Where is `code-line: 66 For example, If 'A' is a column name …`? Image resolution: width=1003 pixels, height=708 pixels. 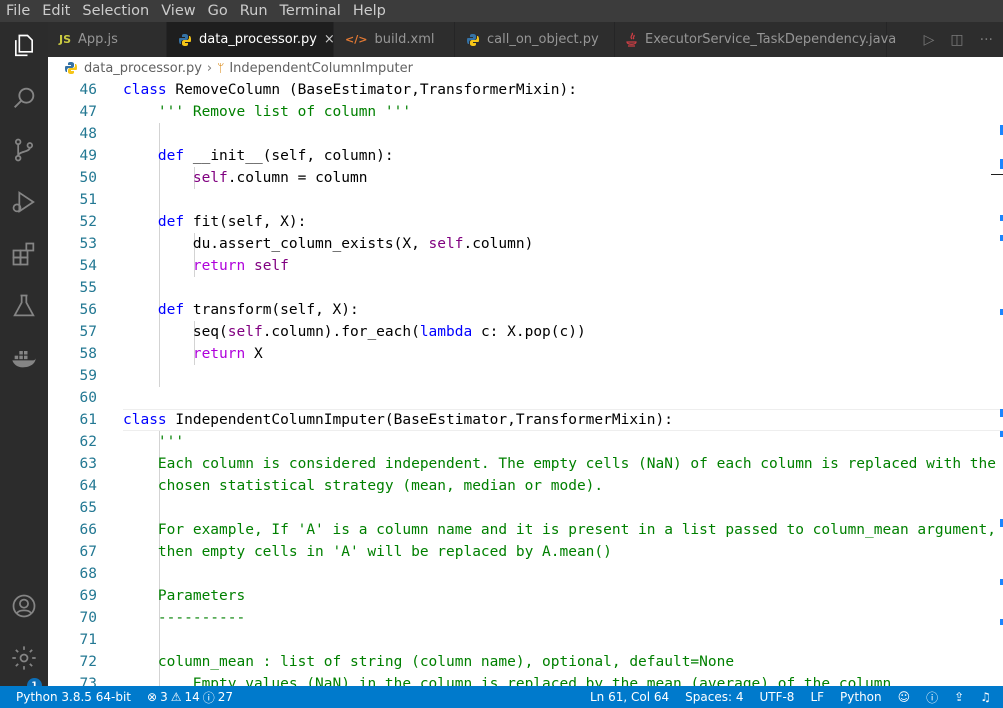 code-line: 66 For example, If 'A' is a column name … is located at coordinates (525, 530).